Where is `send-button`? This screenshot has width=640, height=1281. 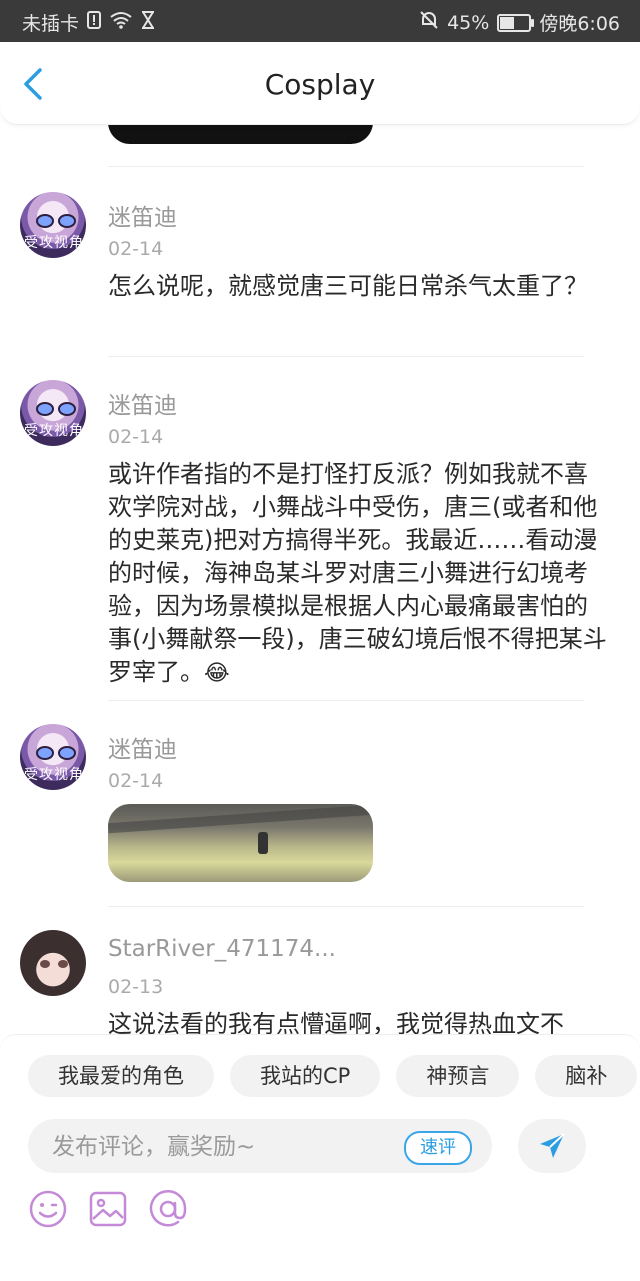
send-button is located at coordinates (552, 1146).